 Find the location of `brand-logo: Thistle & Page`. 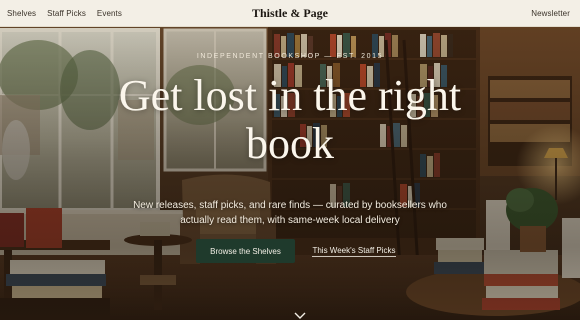

brand-logo: Thistle & Page is located at coordinates (290, 13).